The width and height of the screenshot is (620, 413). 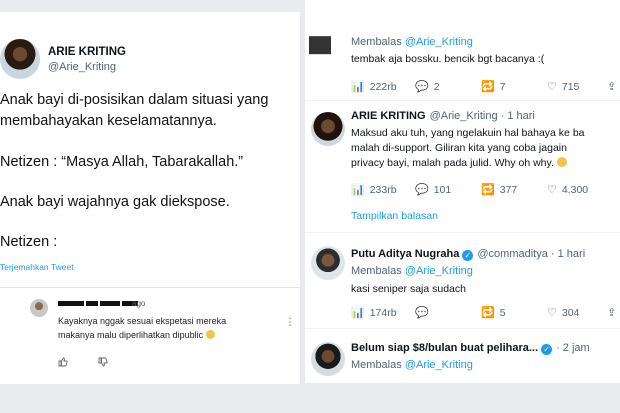 What do you see at coordinates (448, 59) in the screenshot?
I see `reply-text: tembak aja bossku. bencik bgt bacanya :(` at bounding box center [448, 59].